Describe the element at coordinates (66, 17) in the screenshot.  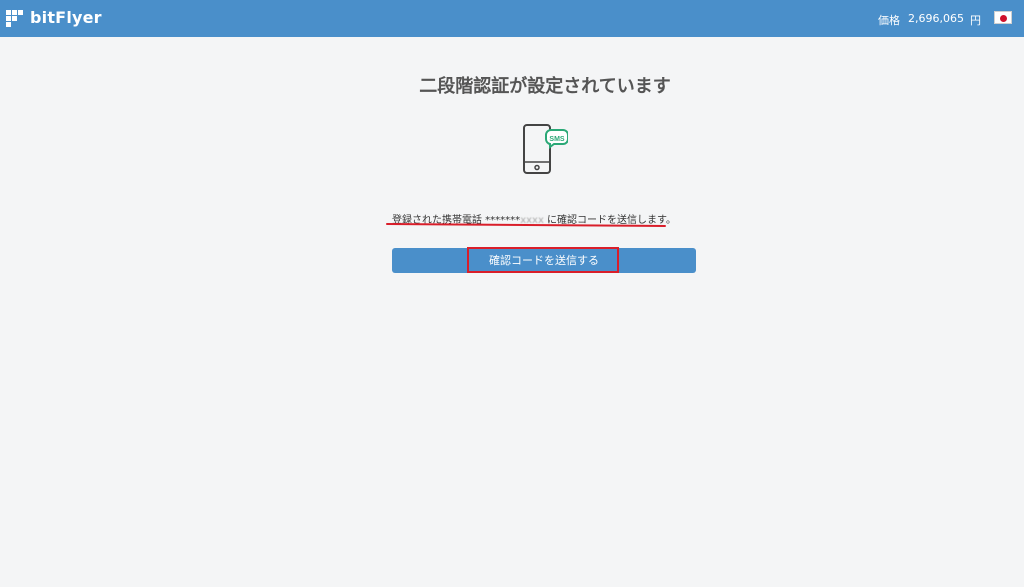
I see `brand-name: bitFlyer` at that location.